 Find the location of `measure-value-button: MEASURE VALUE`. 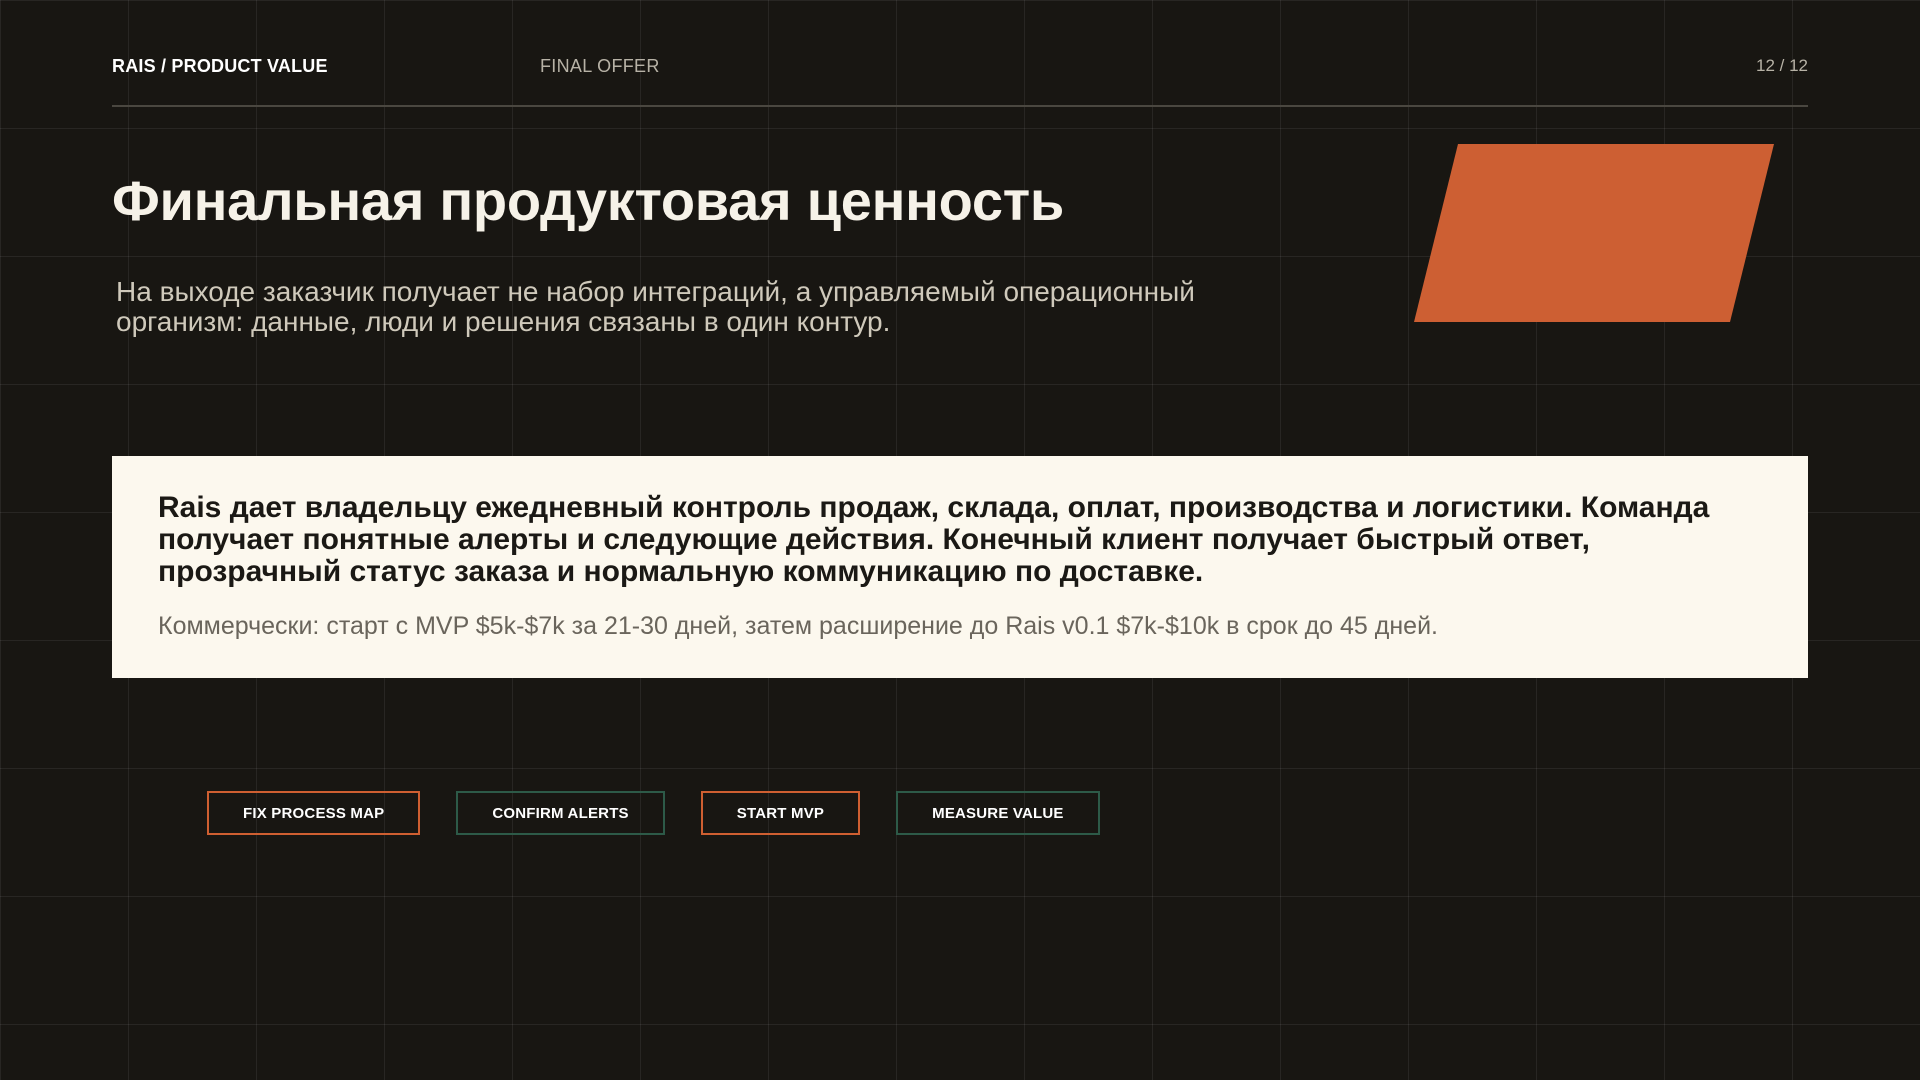

measure-value-button: MEASURE VALUE is located at coordinates (998, 813).